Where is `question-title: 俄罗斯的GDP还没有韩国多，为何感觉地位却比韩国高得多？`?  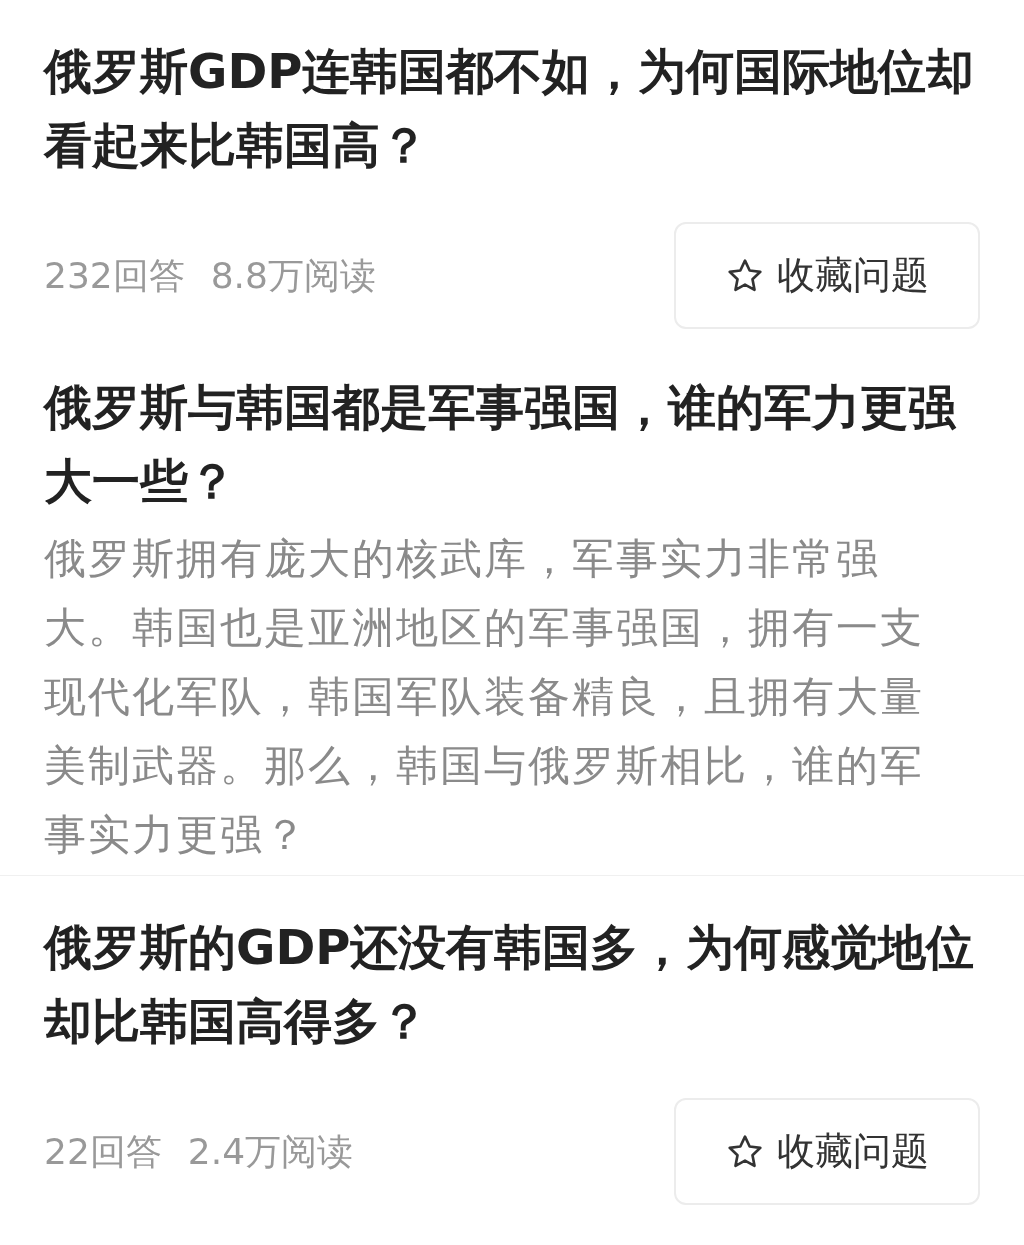
question-title: 俄罗斯的GDP还没有韩国多，为何感觉地位却比韩国高得多？ is located at coordinates (514, 984).